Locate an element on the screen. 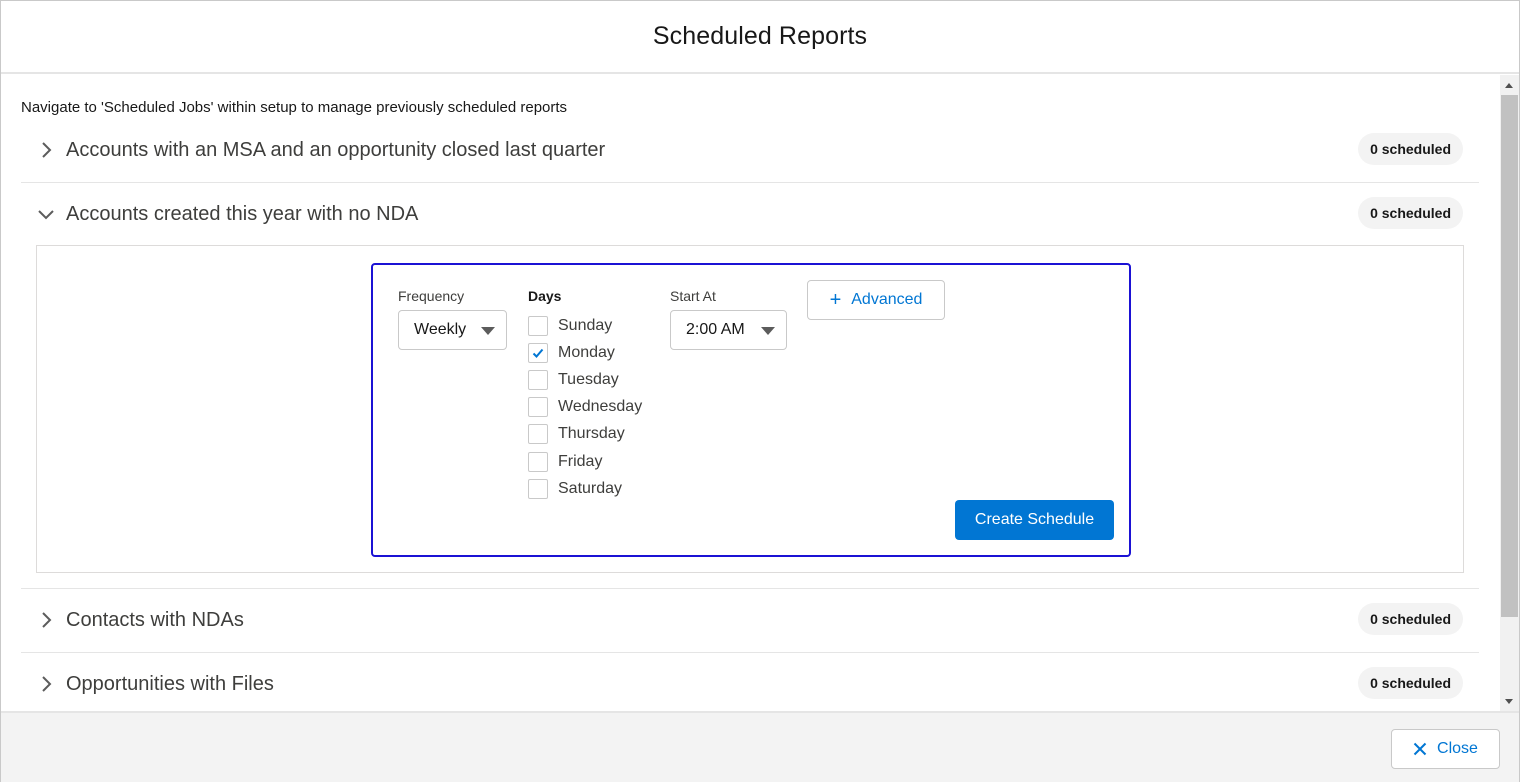 The width and height of the screenshot is (1520, 782). report-title: Accounts created this year with no NDA is located at coordinates (242, 214).